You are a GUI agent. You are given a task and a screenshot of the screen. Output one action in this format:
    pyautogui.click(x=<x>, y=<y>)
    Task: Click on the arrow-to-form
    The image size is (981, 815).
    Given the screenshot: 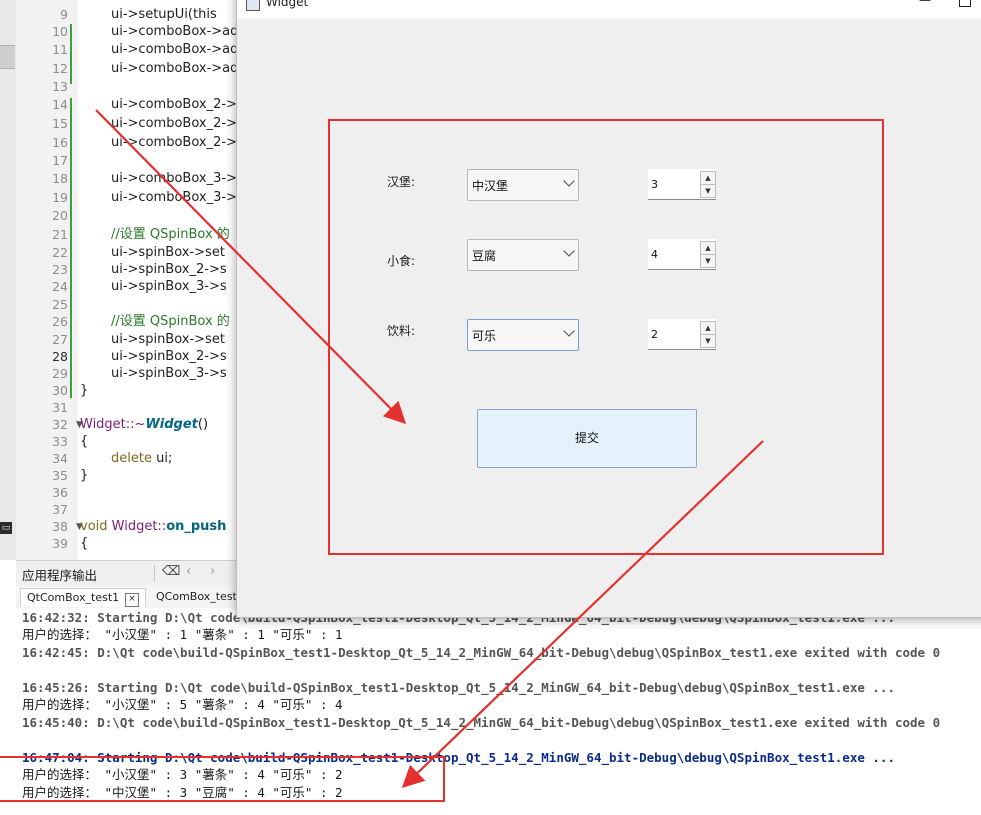 What is the action you would take?
    pyautogui.click(x=251, y=267)
    